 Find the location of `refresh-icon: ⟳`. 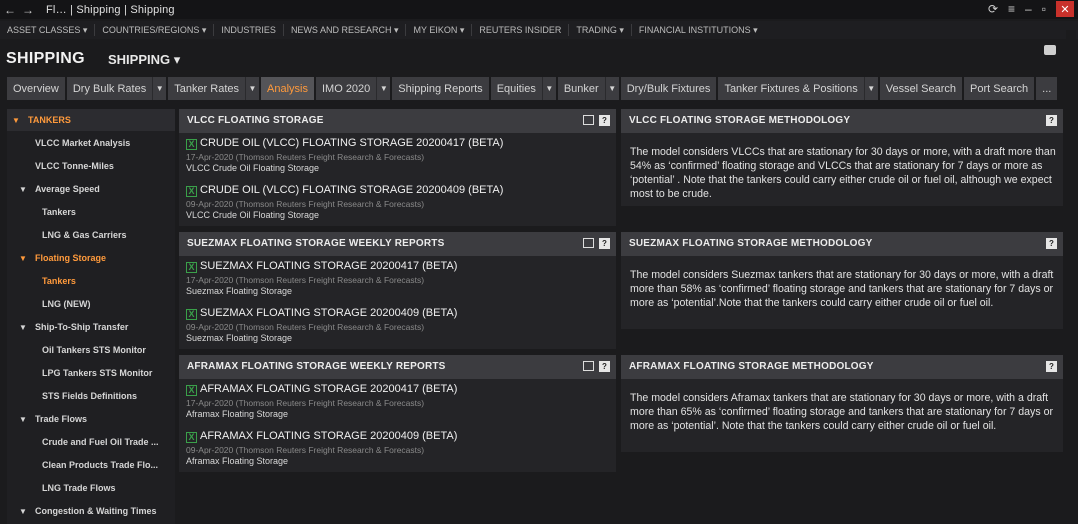

refresh-icon: ⟳ is located at coordinates (993, 9).